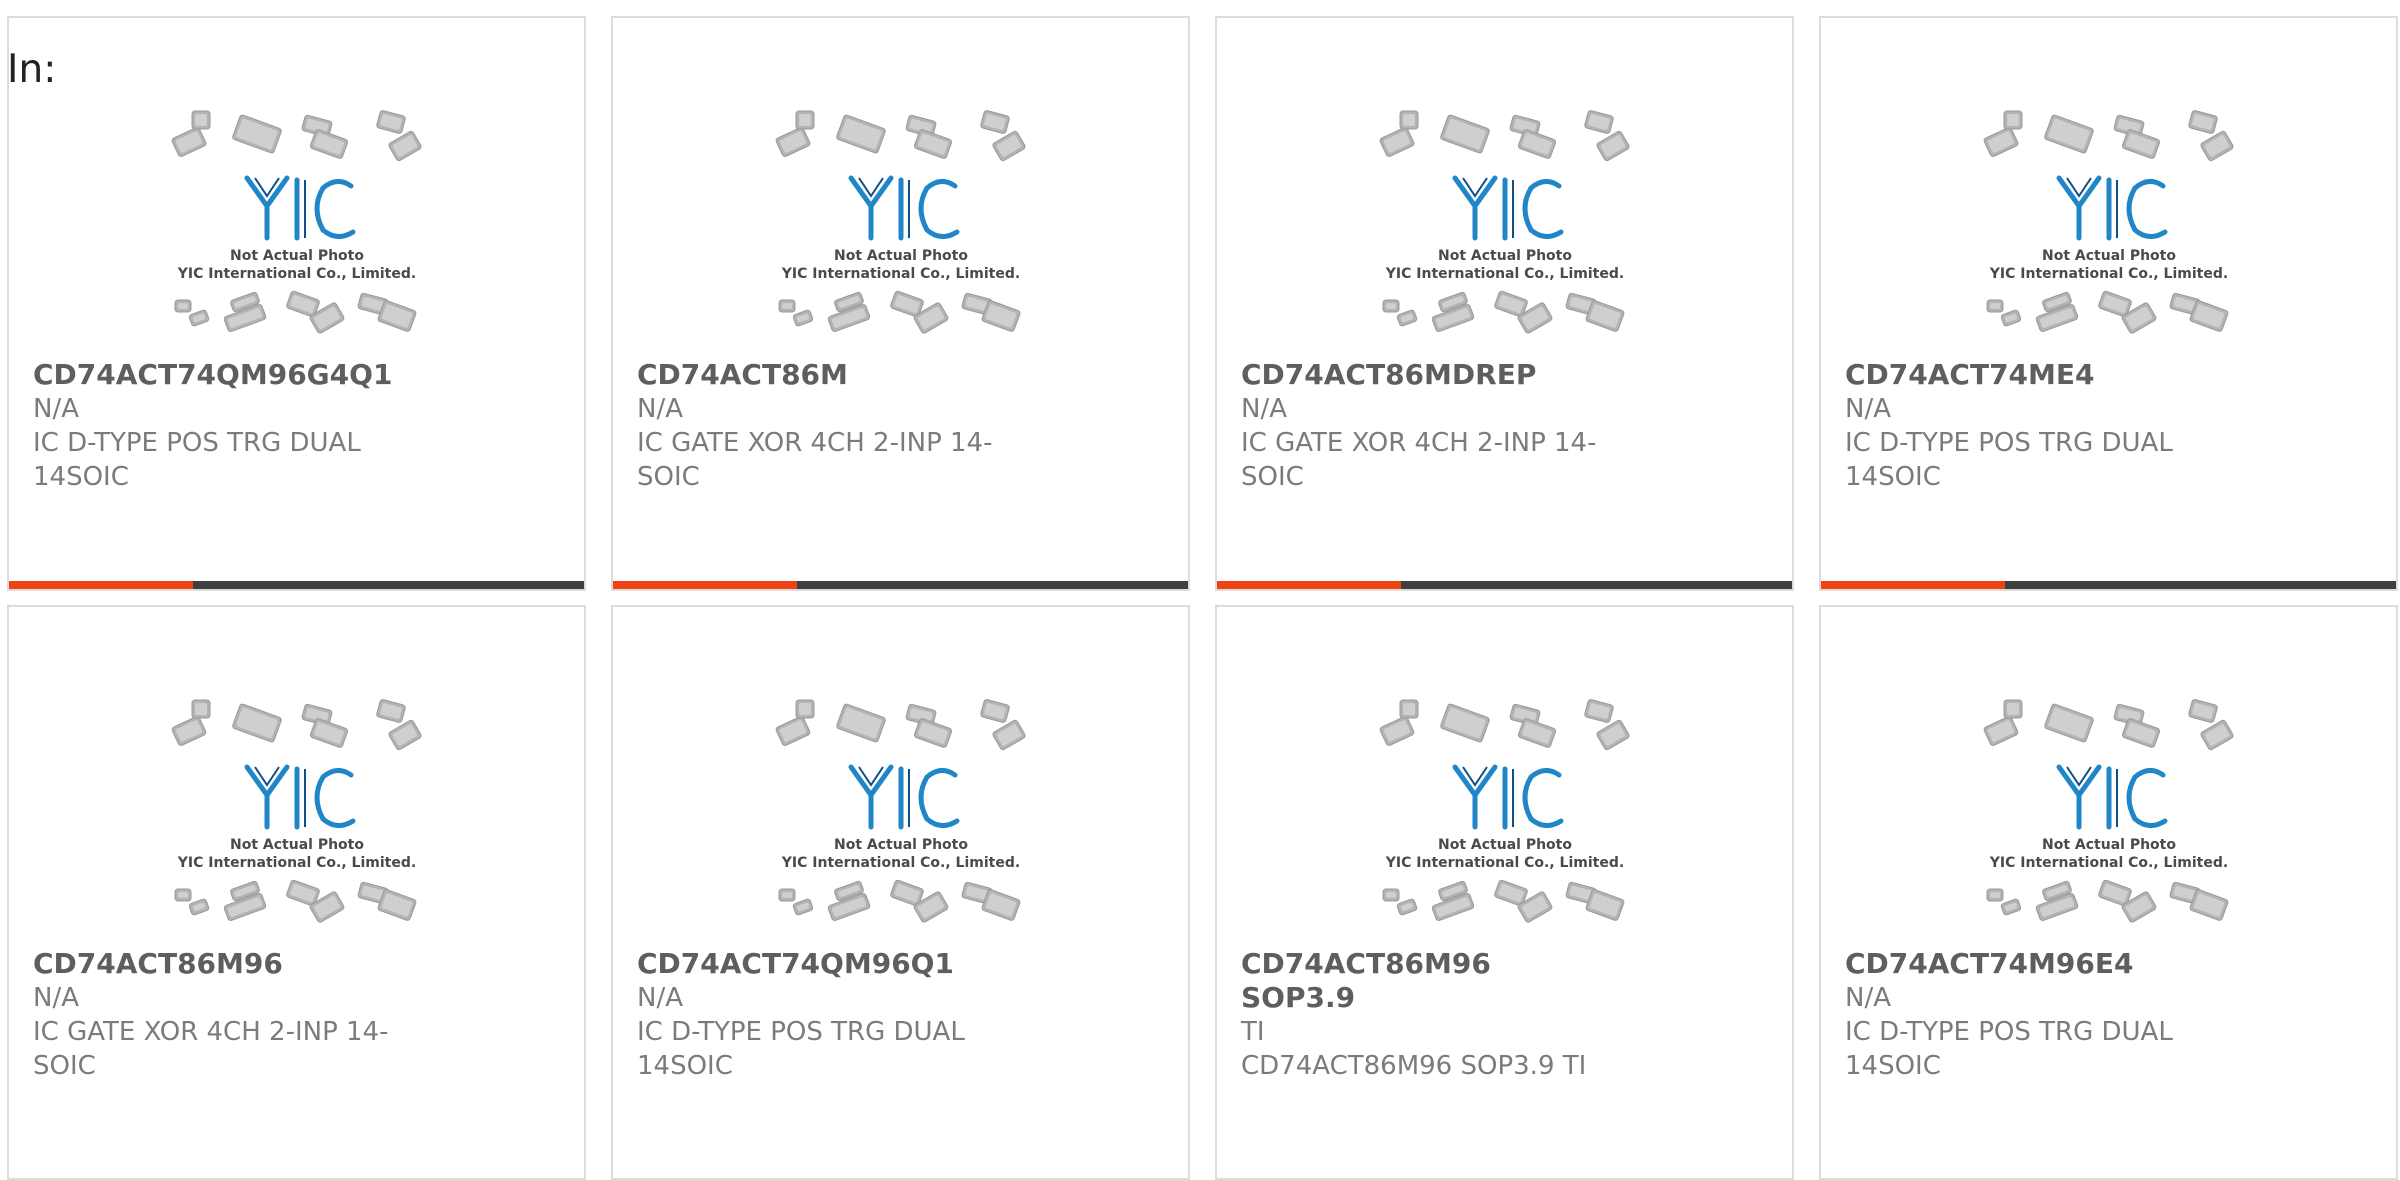  I want to click on manufacturer: TI, so click(1253, 1032).